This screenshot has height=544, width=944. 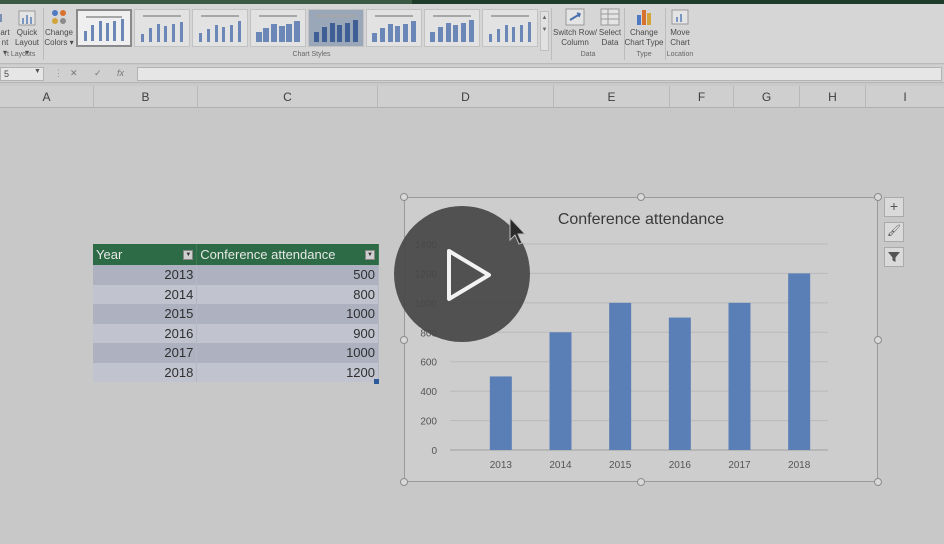 What do you see at coordinates (620, 376) in the screenshot?
I see `bar-2015` at bounding box center [620, 376].